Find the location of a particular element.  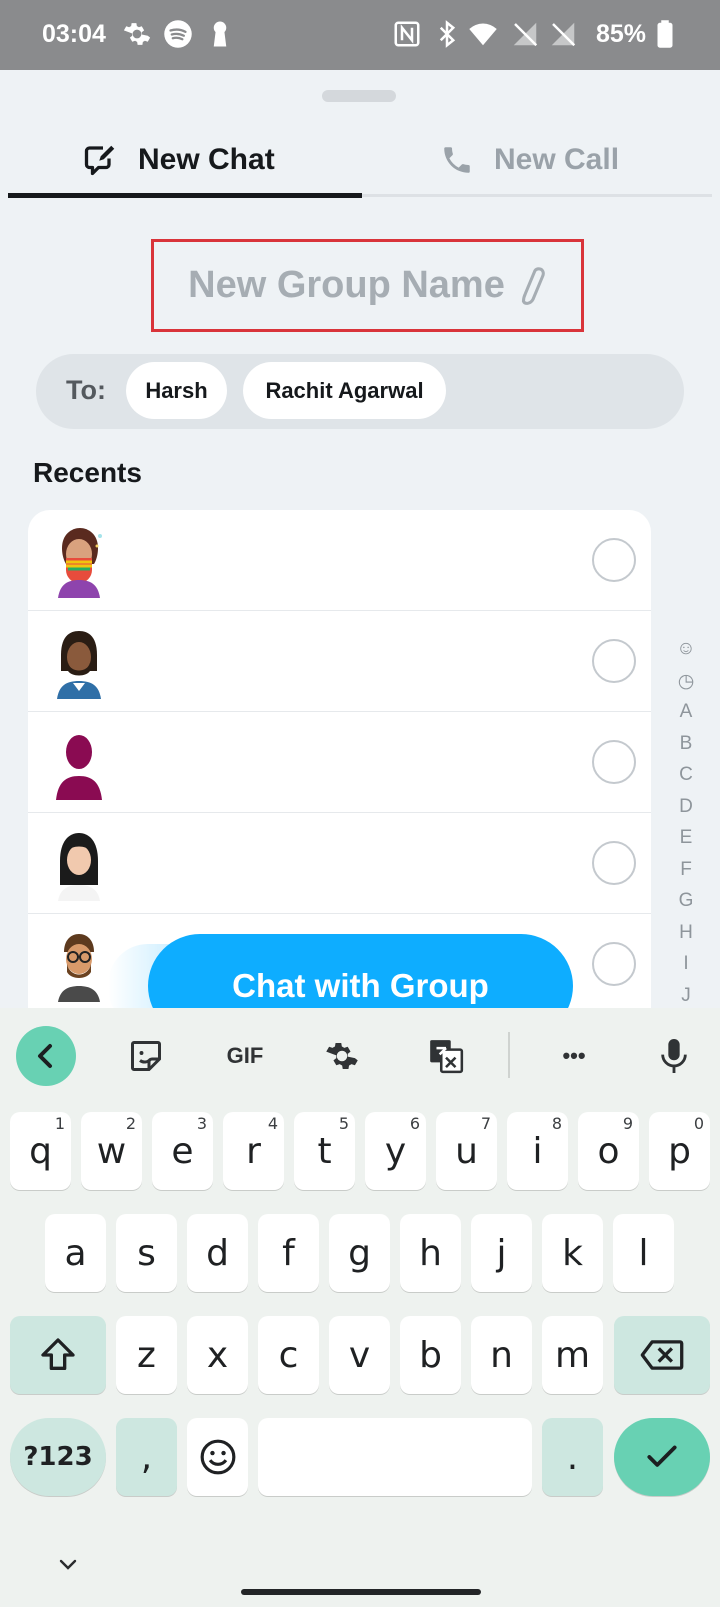

checkmark-icon is located at coordinates (662, 1456).